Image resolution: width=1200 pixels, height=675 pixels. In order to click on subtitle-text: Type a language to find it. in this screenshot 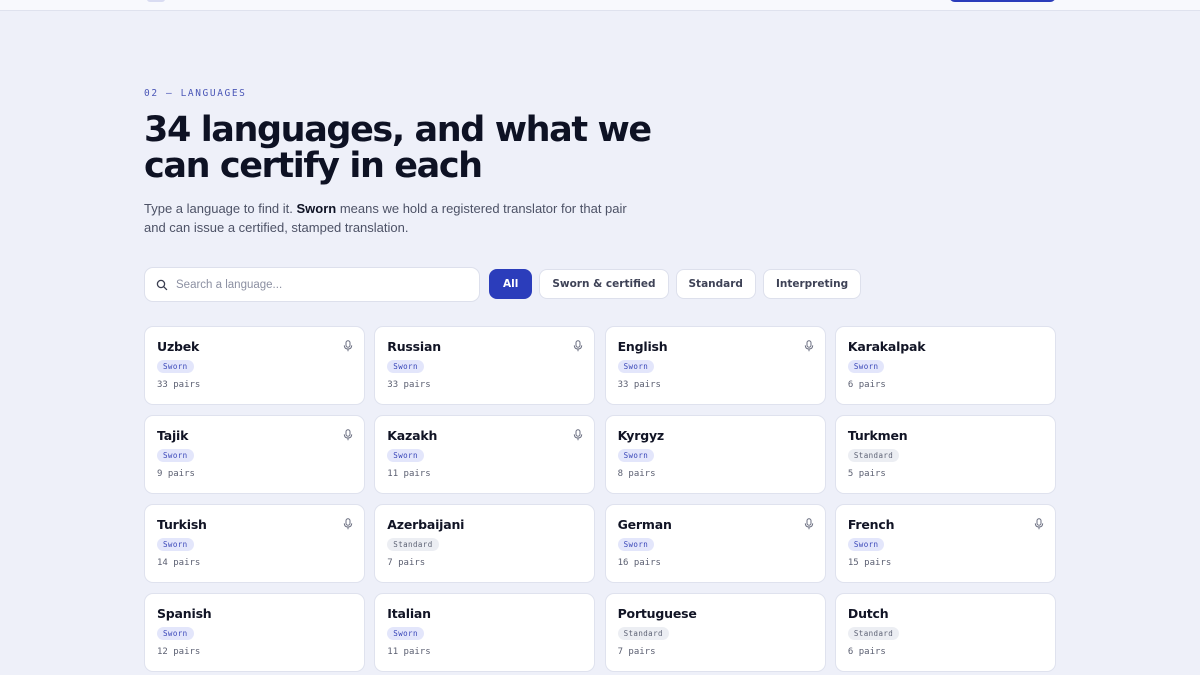, I will do `click(220, 208)`.